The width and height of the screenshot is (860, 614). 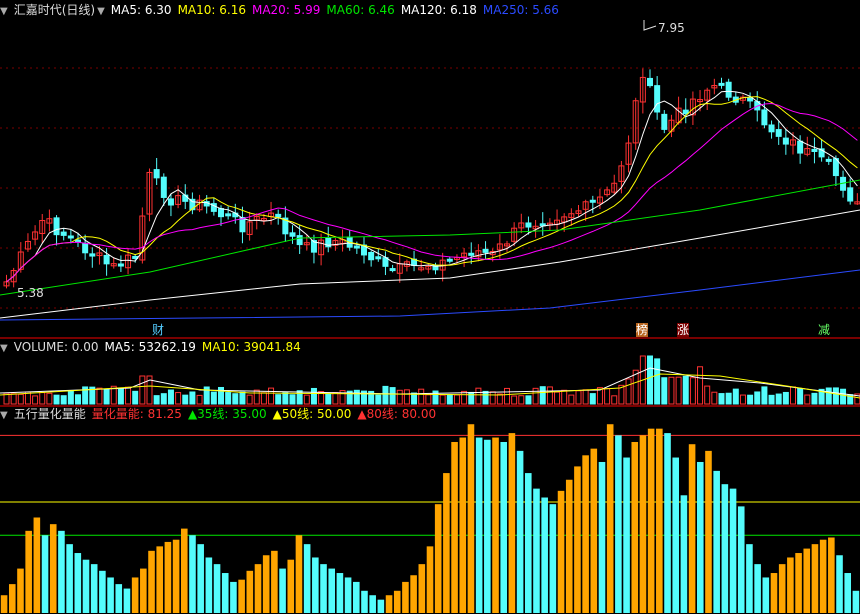 I want to click on indicator-main-label: 量化量能: 81.25, so click(x=136, y=414).